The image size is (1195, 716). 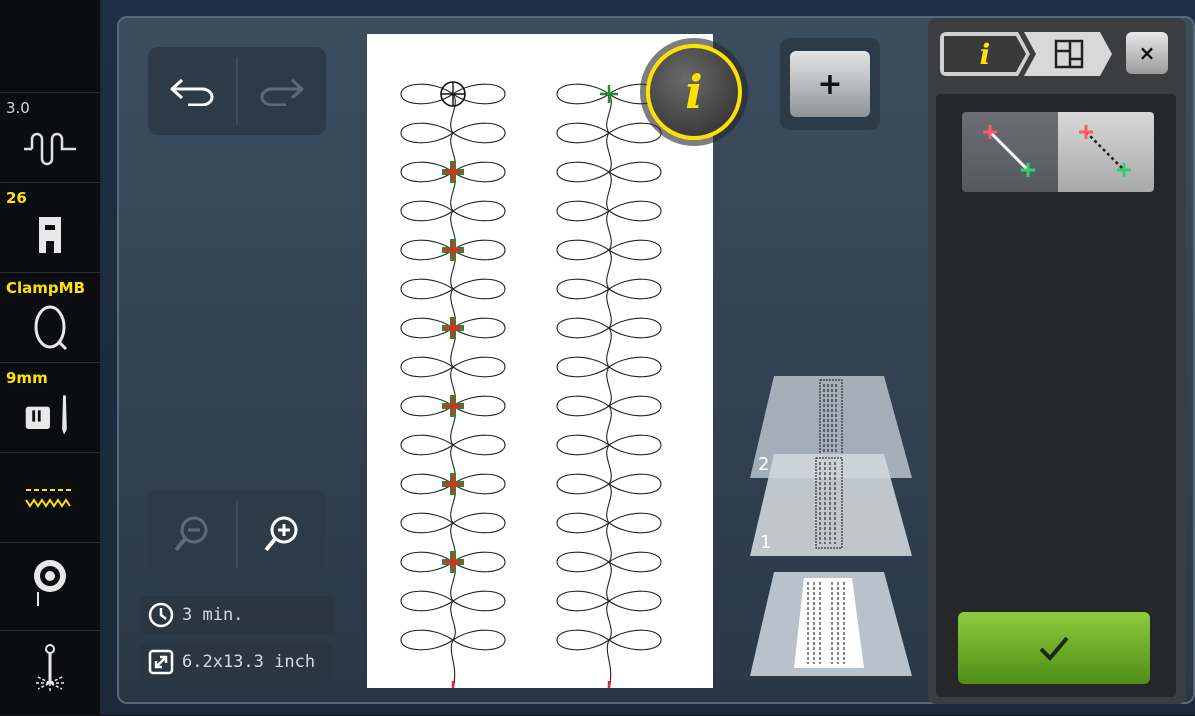 I want to click on hoop-icon, so click(x=50, y=328).